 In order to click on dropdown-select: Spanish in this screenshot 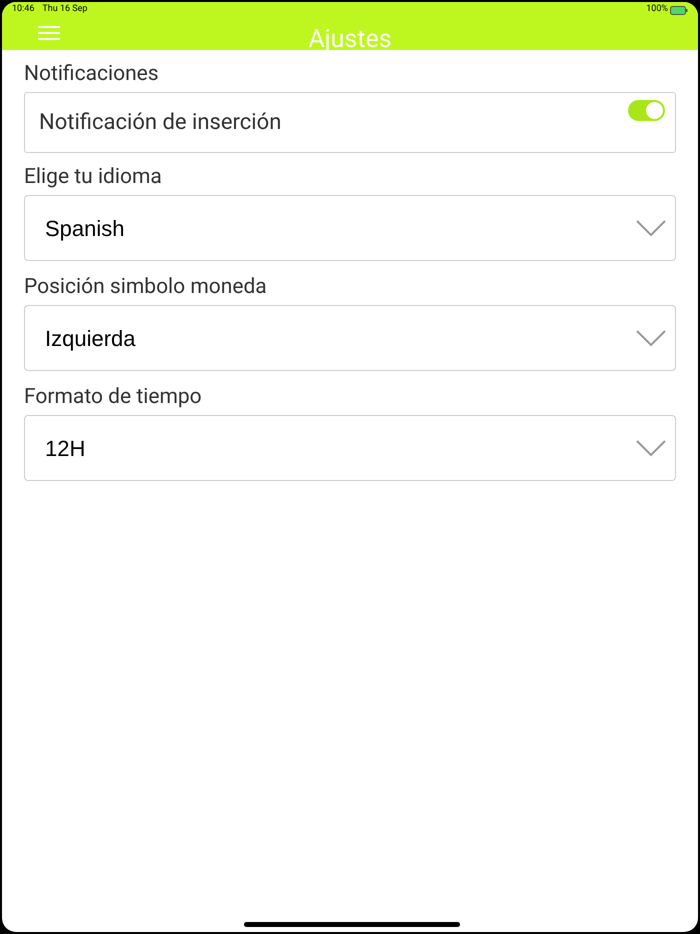, I will do `click(350, 228)`.